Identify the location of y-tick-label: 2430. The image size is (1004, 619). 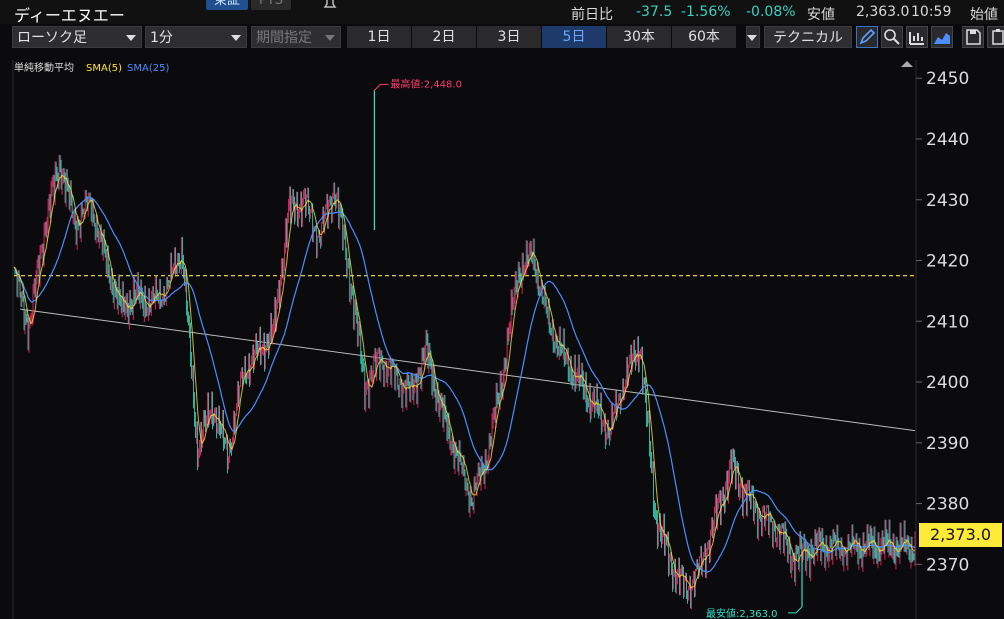
(947, 201).